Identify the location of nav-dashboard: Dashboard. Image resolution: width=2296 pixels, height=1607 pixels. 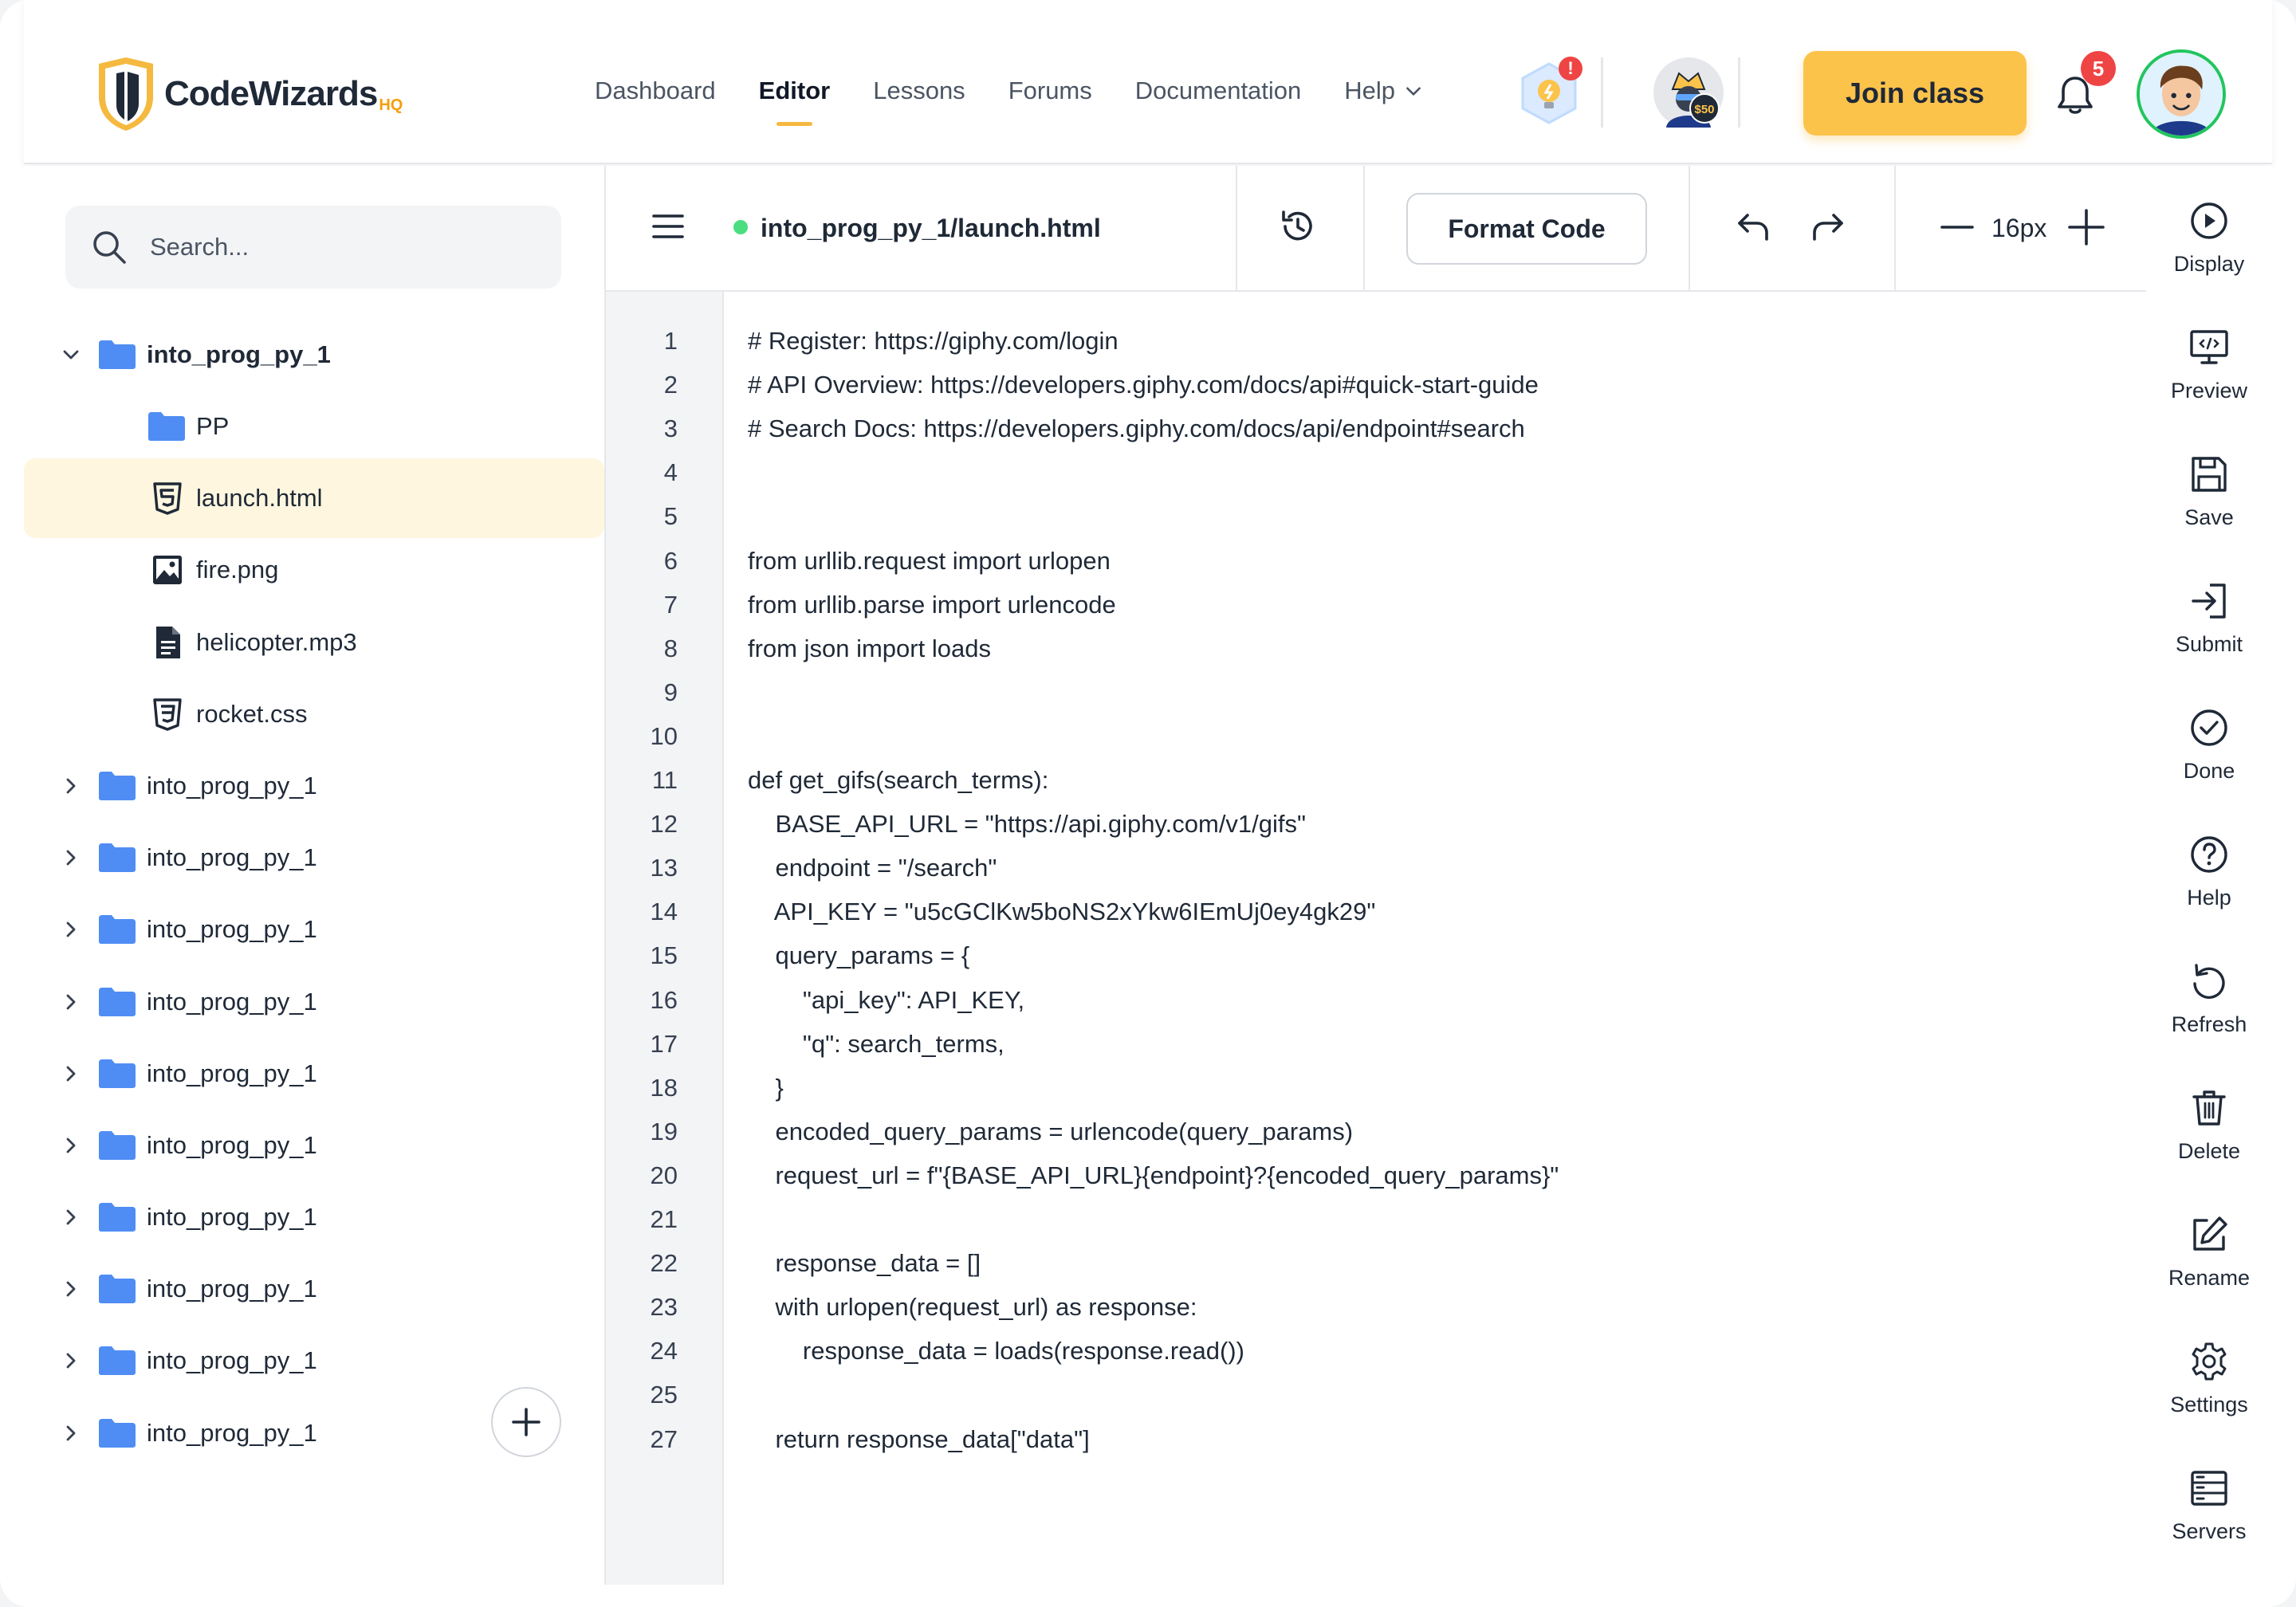
(655, 91).